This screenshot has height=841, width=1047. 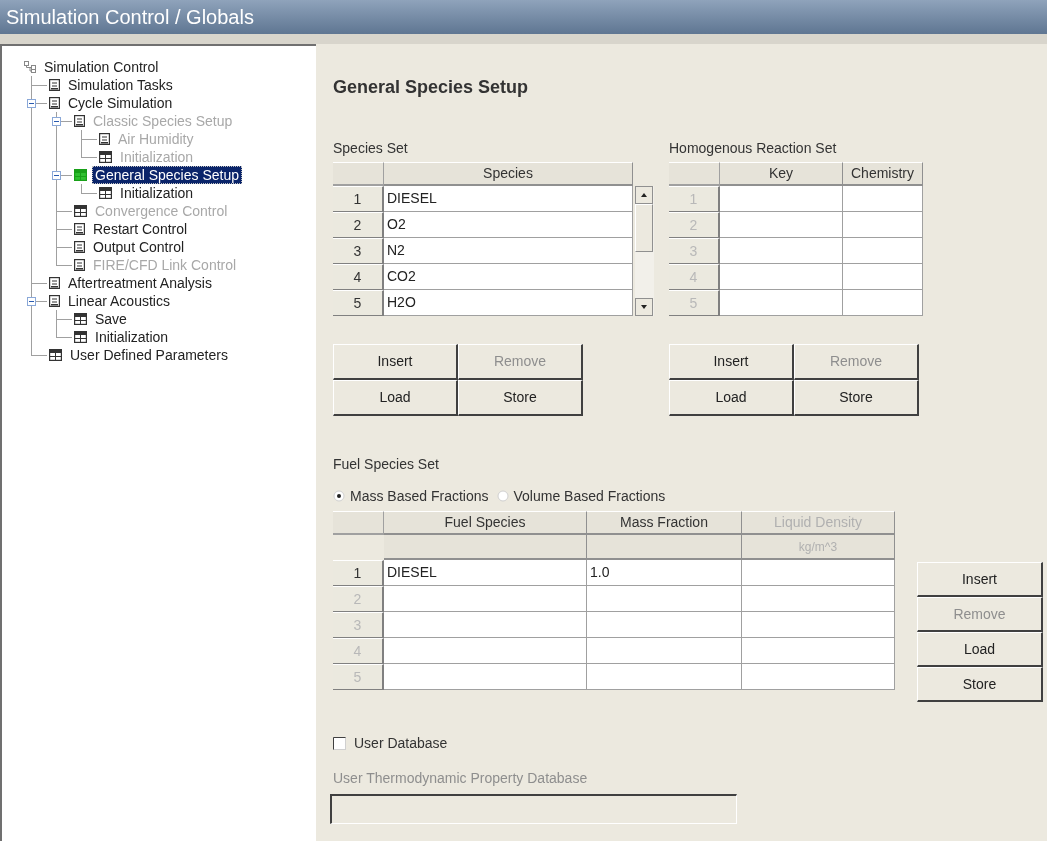 I want to click on scroll-up-icon, so click(x=644, y=195).